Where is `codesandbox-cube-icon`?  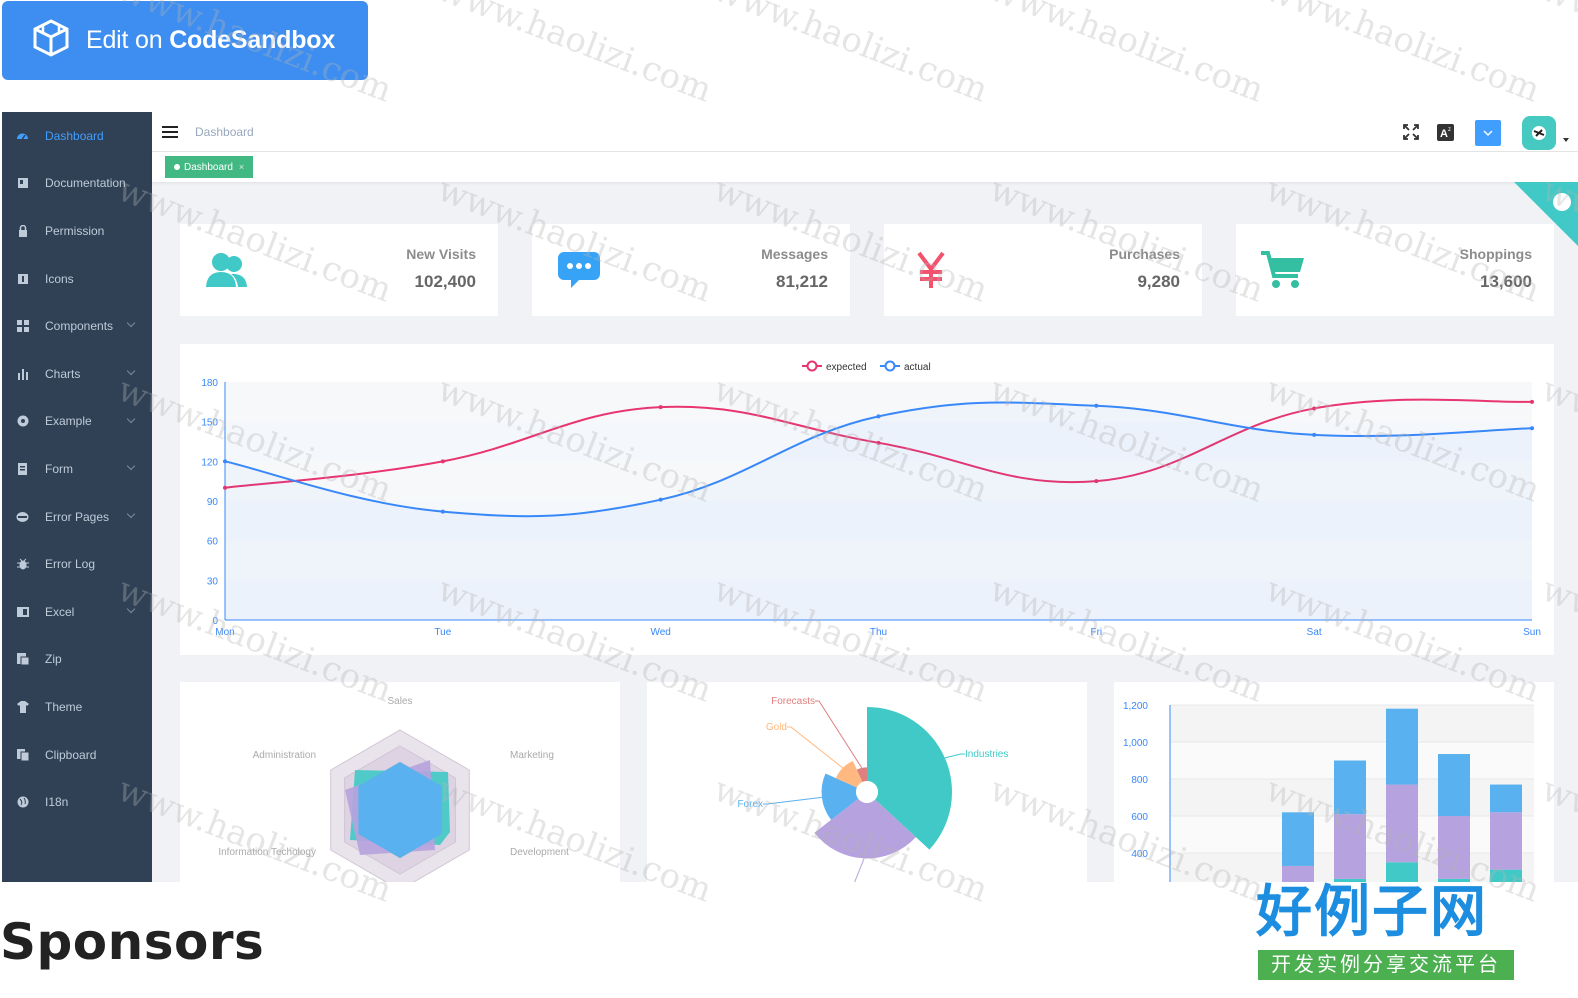 codesandbox-cube-icon is located at coordinates (51, 40).